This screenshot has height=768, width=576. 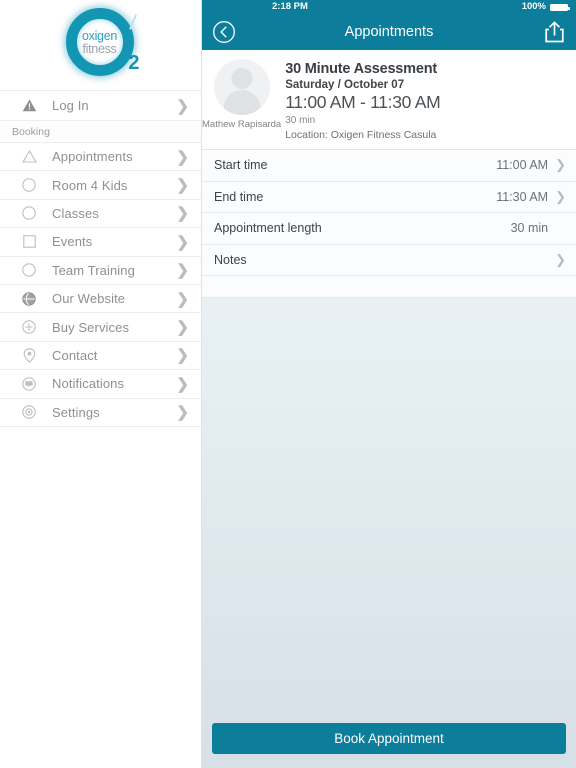 What do you see at coordinates (522, 196) in the screenshot?
I see `row-value: 11:30 AM` at bounding box center [522, 196].